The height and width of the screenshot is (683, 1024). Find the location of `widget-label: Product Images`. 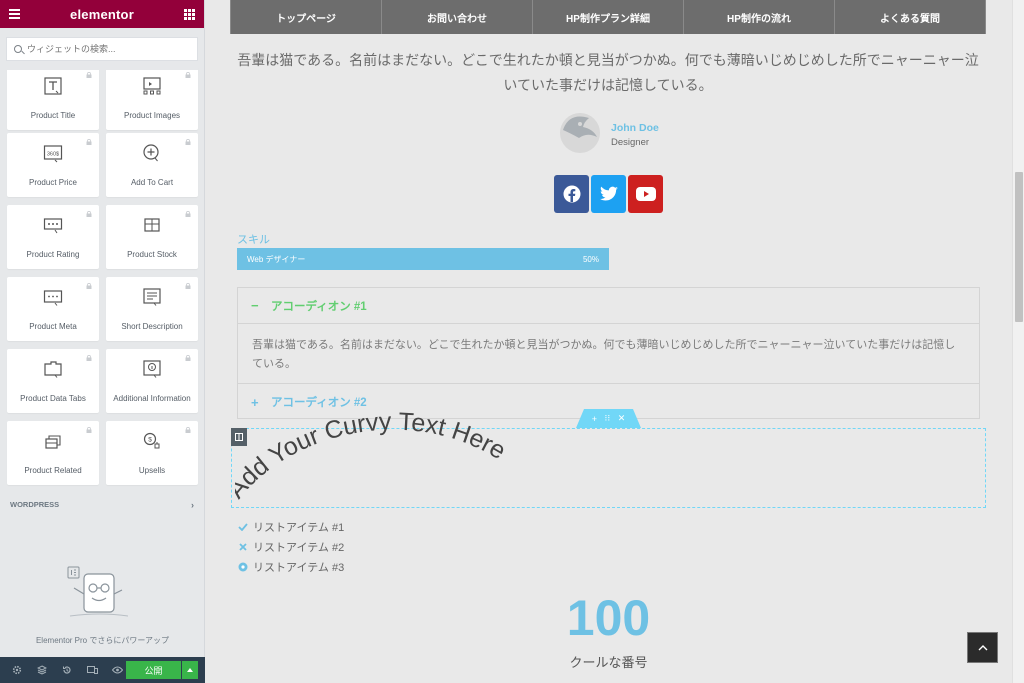

widget-label: Product Images is located at coordinates (152, 115).